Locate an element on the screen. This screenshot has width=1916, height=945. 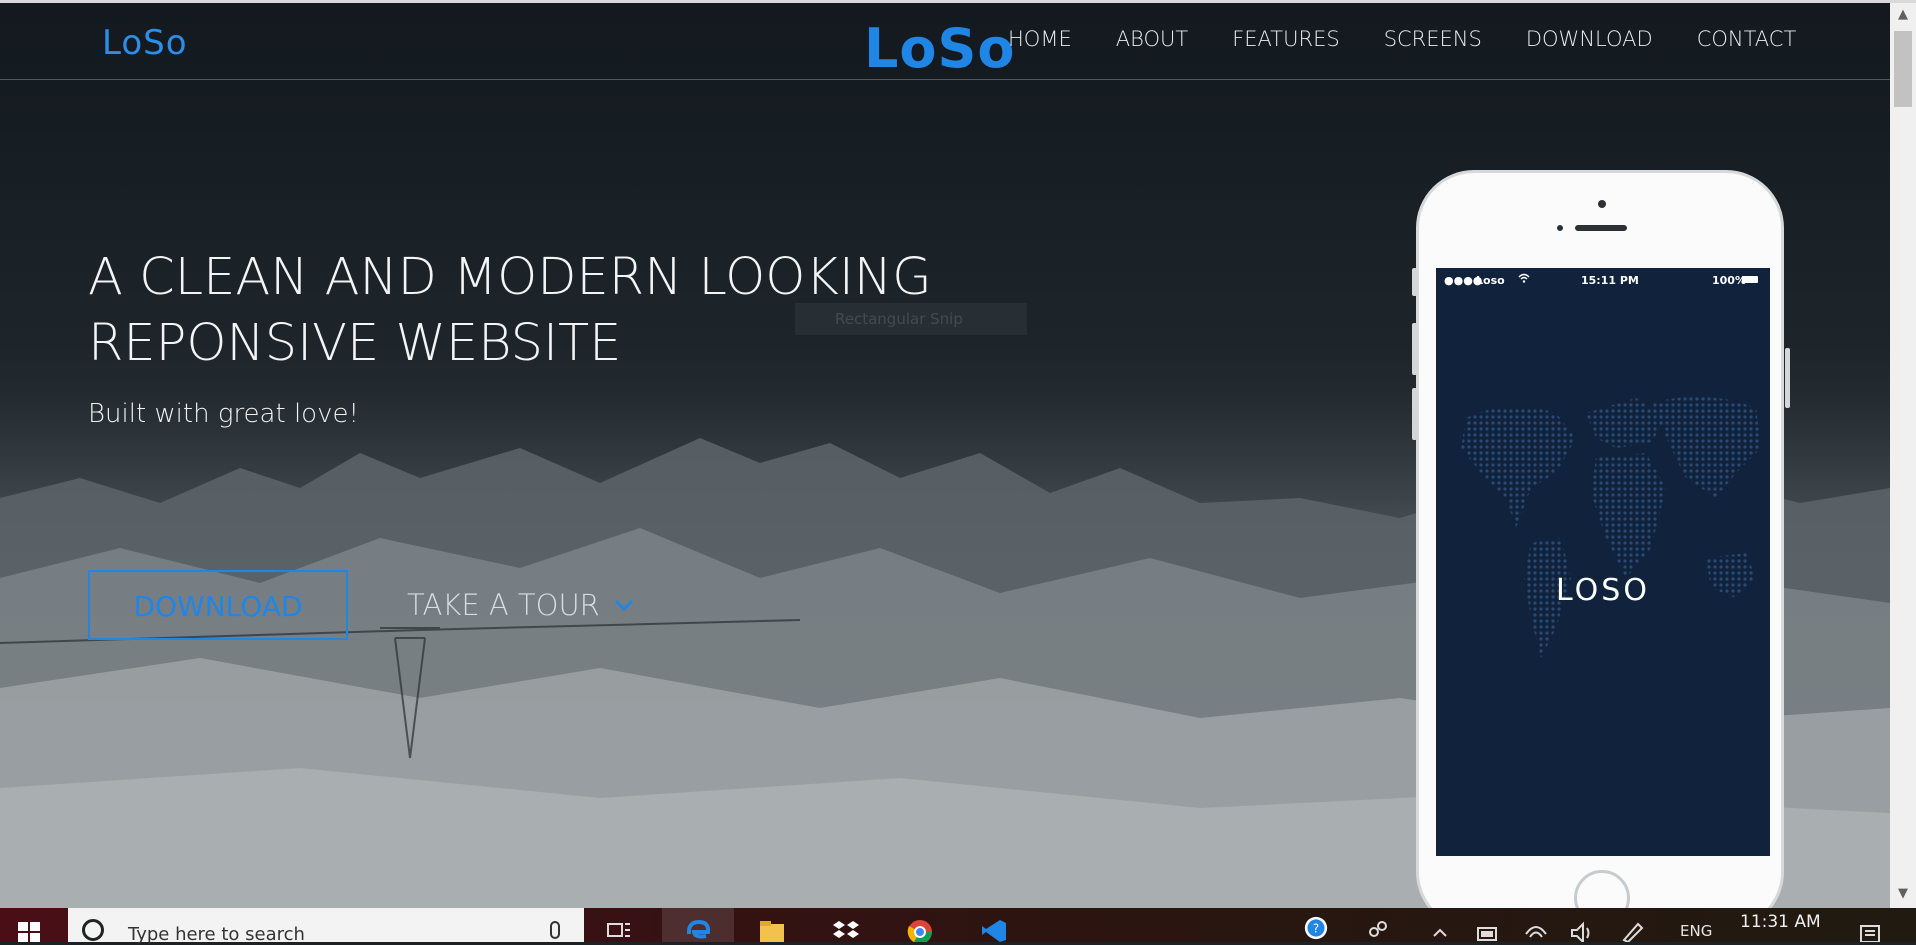
phone-power-button is located at coordinates (1787, 378).